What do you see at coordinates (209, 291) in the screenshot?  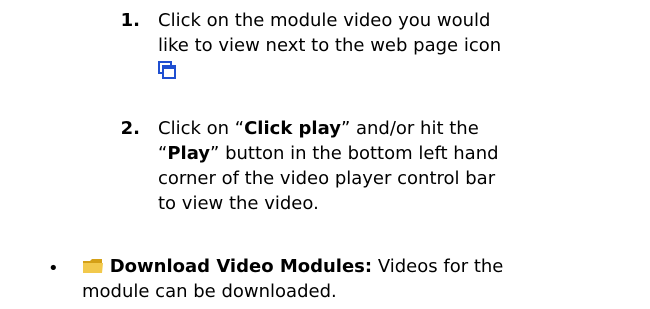 I see `download-item-line-2: module can be downloaded.` at bounding box center [209, 291].